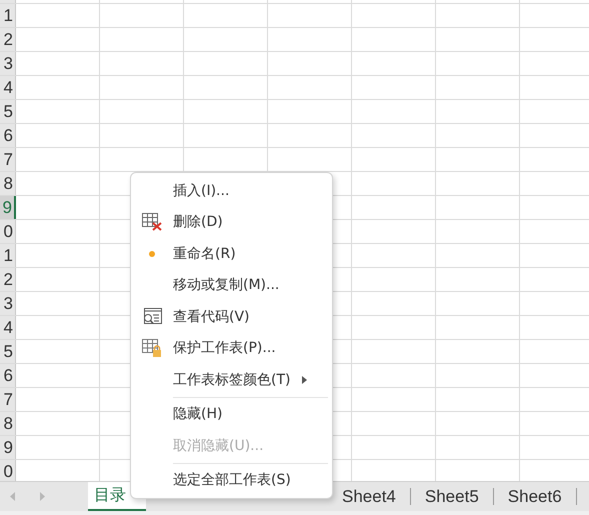 This screenshot has width=589, height=515. What do you see at coordinates (152, 253) in the screenshot?
I see `dot-icon` at bounding box center [152, 253].